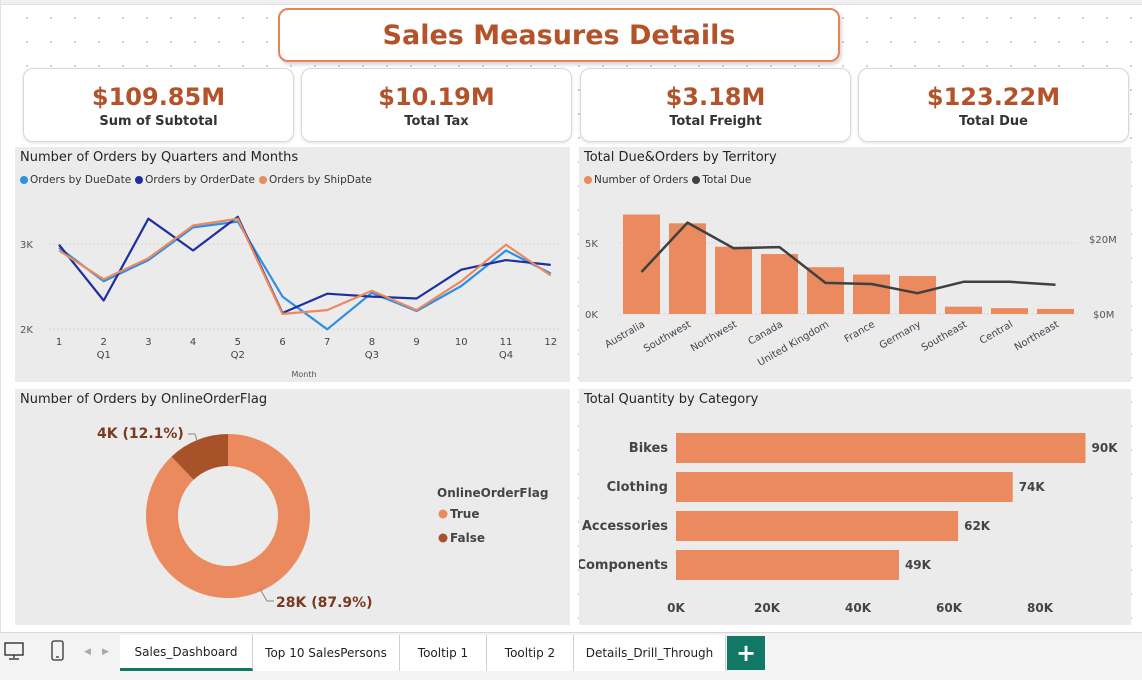 This screenshot has width=1142, height=680. I want to click on data-label: 49K, so click(918, 565).